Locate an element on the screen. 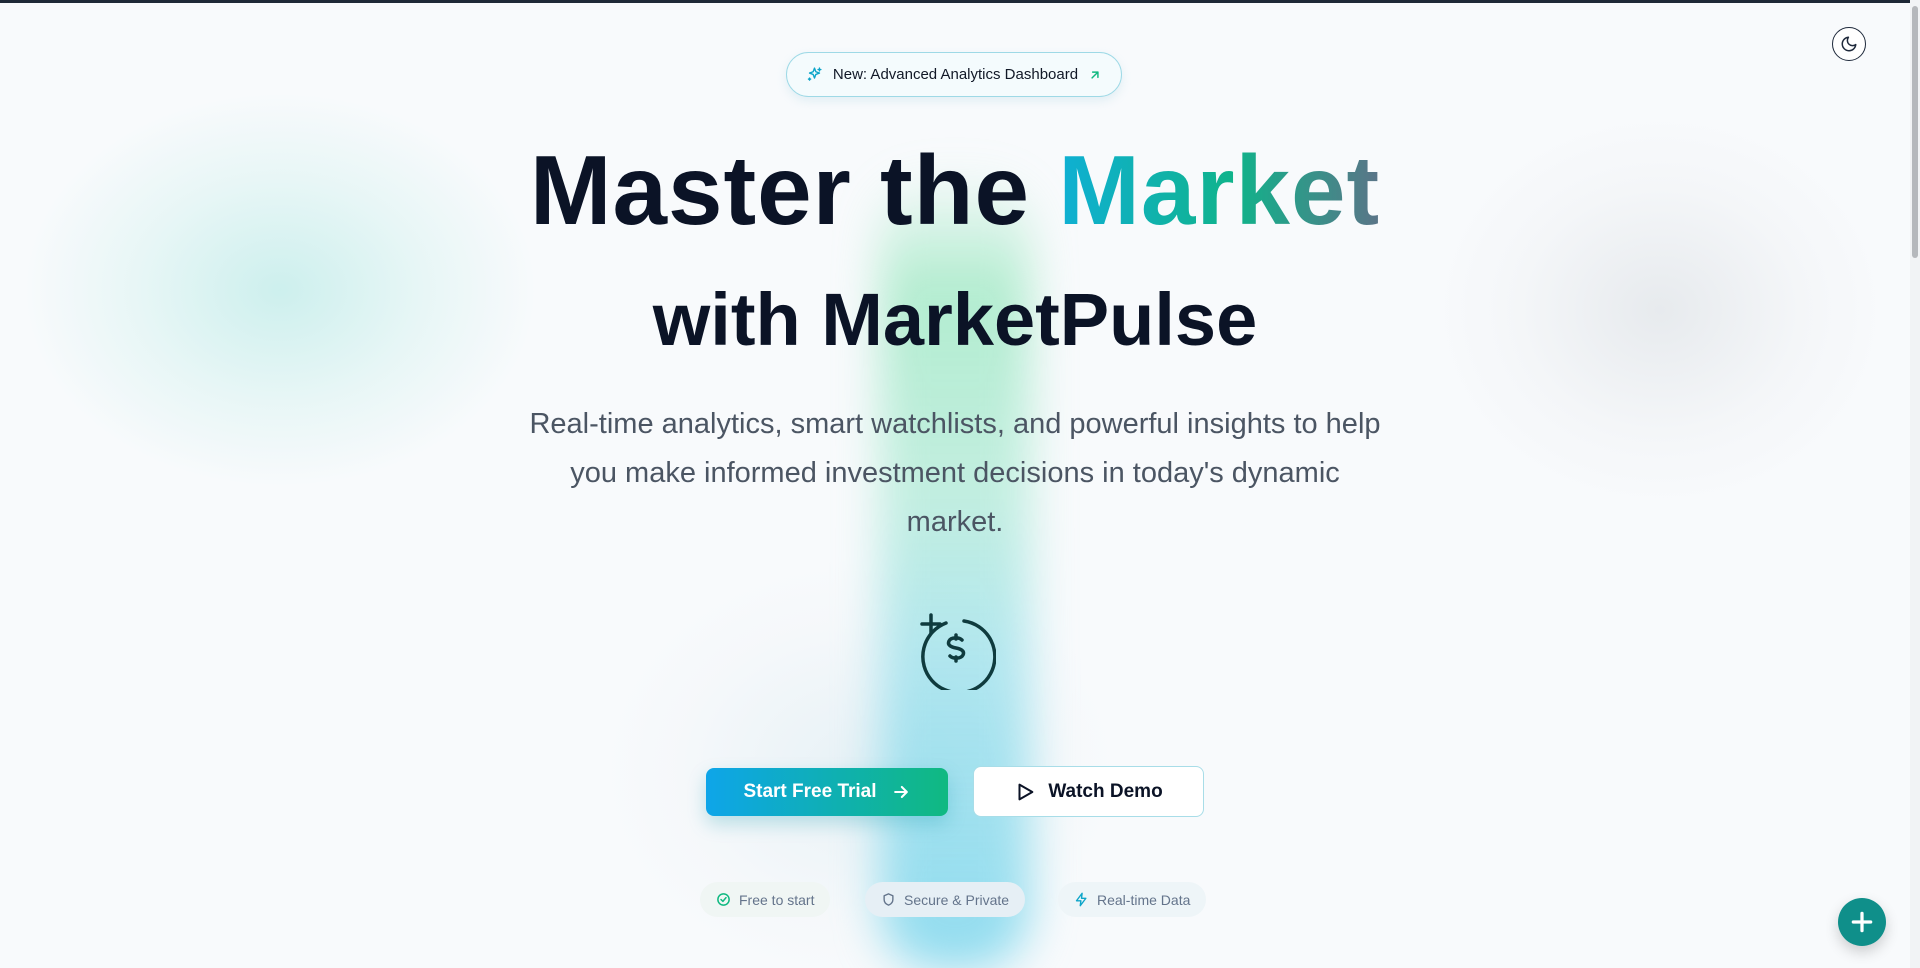 This screenshot has height=968, width=1920. arrow-up-right-icon is located at coordinates (1095, 74).